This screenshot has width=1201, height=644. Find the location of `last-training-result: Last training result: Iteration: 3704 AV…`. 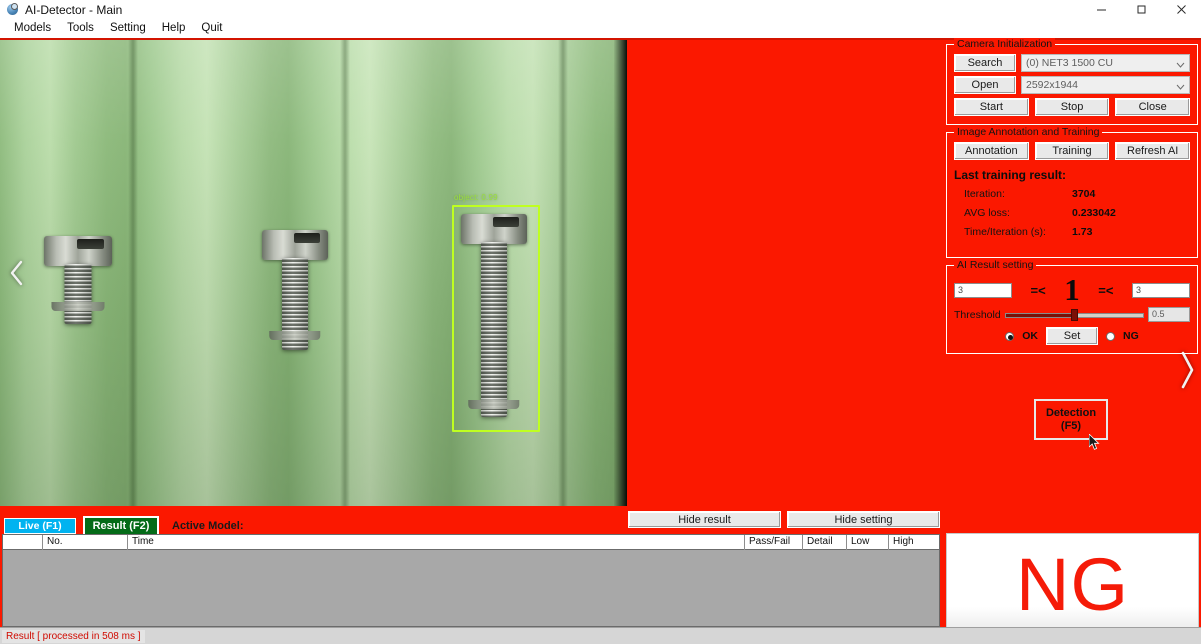

last-training-result: Last training result: Iteration: 3704 AV… is located at coordinates (1072, 203).